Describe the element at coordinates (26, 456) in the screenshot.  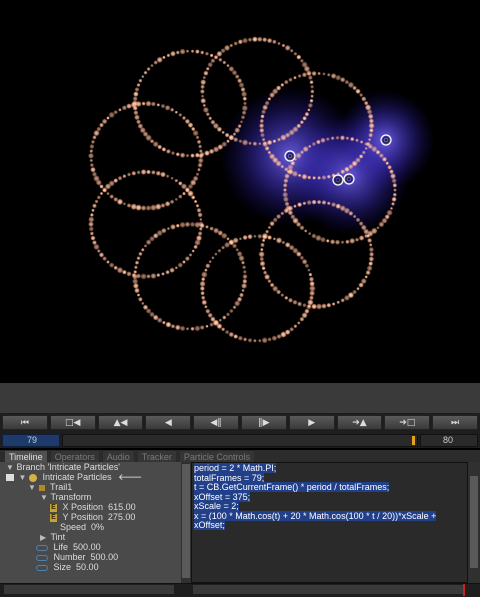
I see `tab-timeline: Timeline` at that location.